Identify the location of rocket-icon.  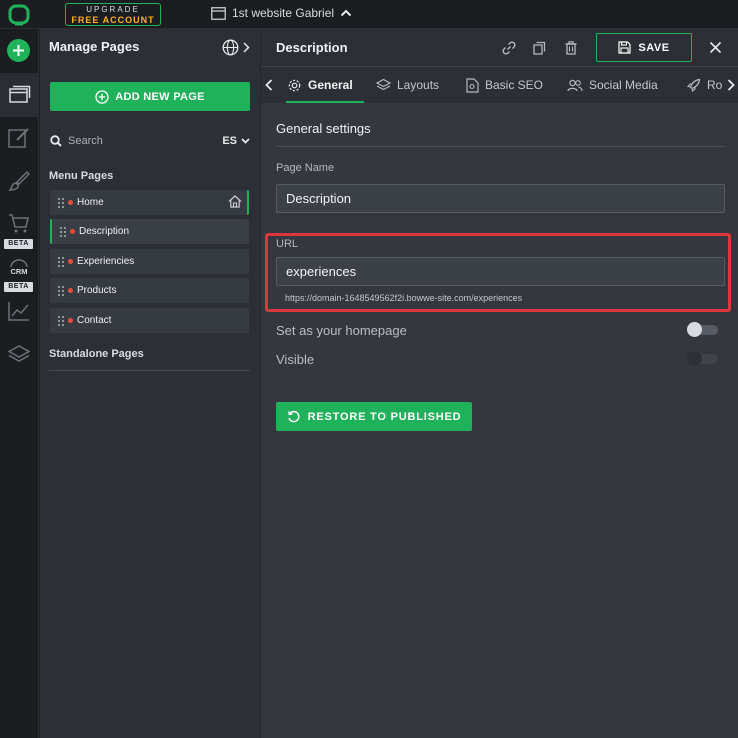
(694, 85).